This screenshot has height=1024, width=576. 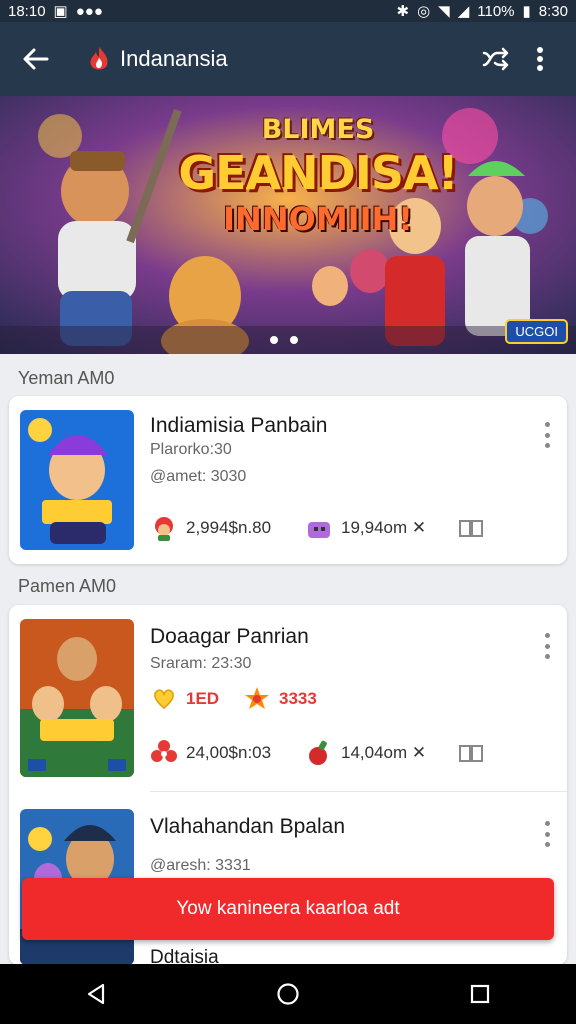 I want to click on stat-players: 2,994$n.80, so click(x=210, y=528).